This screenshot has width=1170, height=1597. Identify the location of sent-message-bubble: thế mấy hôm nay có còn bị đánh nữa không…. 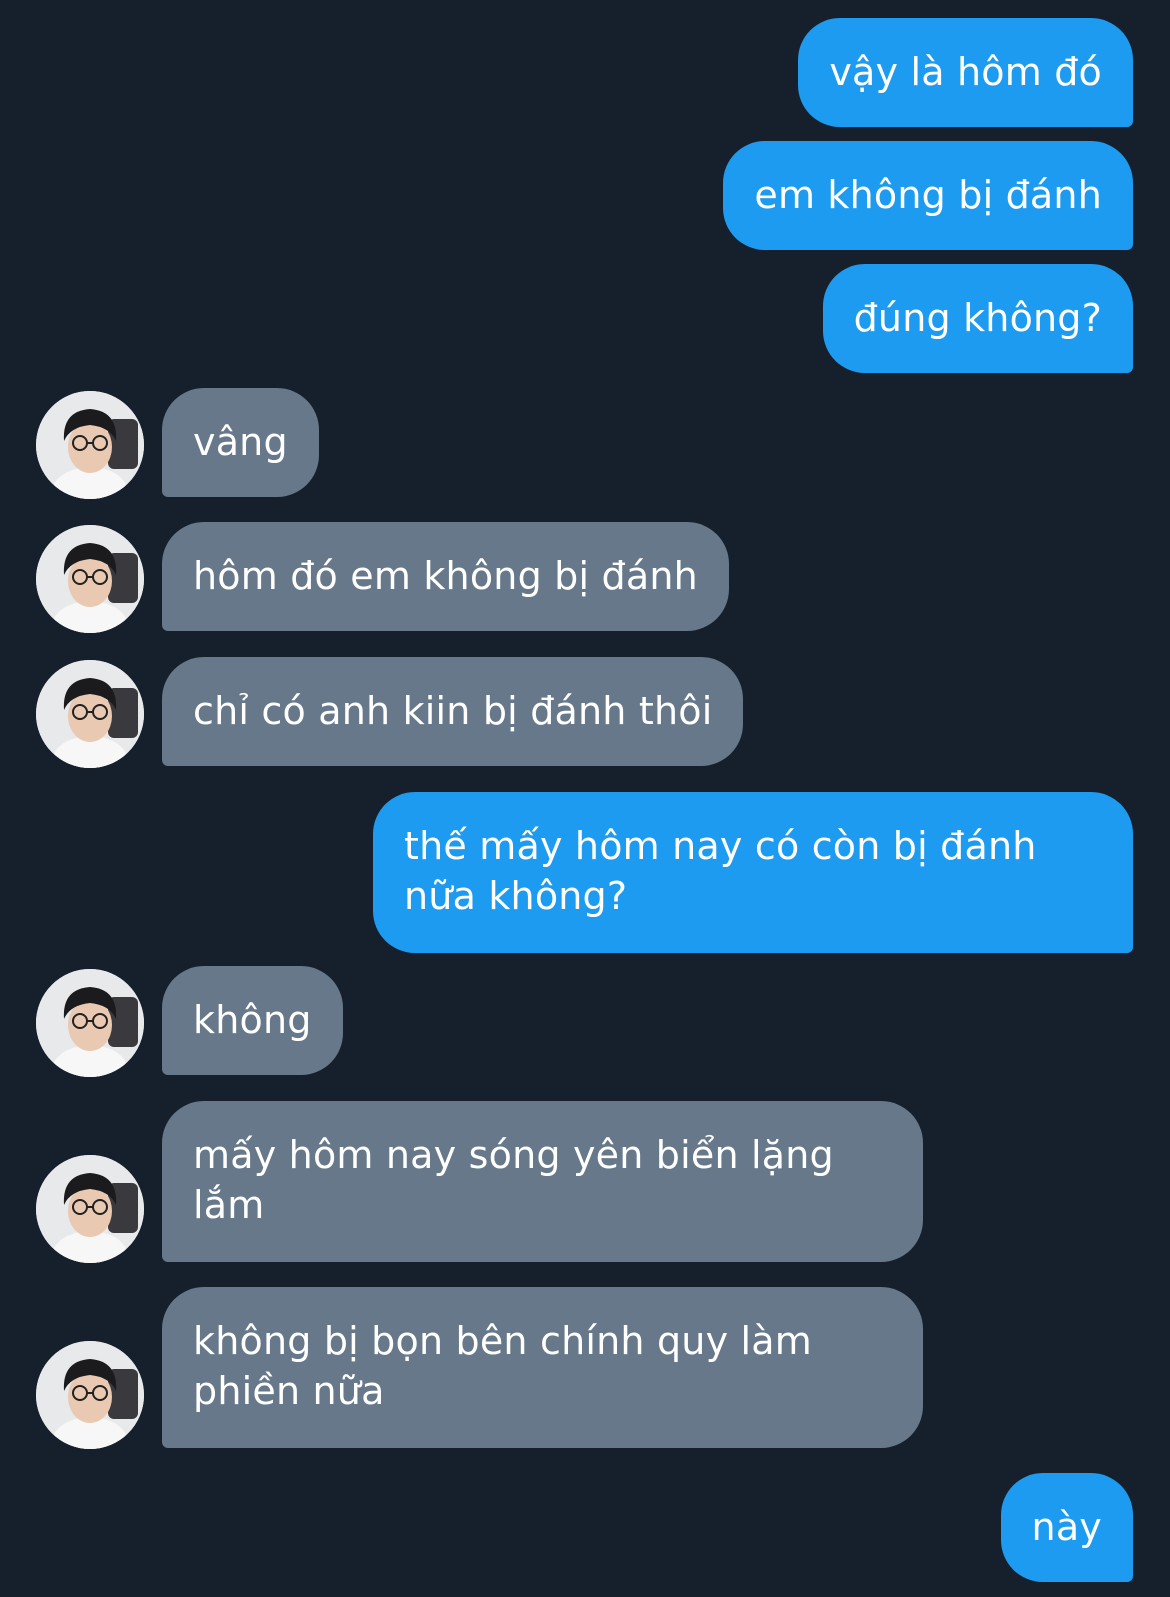
(753, 872).